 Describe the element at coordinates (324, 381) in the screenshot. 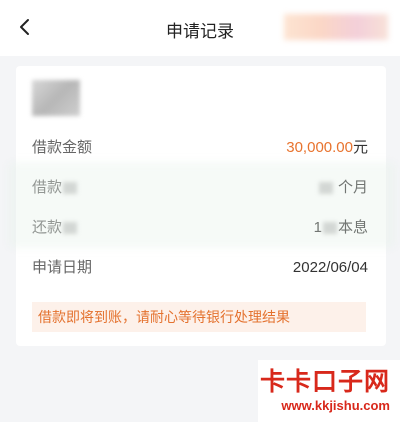

I see `watermark-name: 卡卡口子网` at that location.